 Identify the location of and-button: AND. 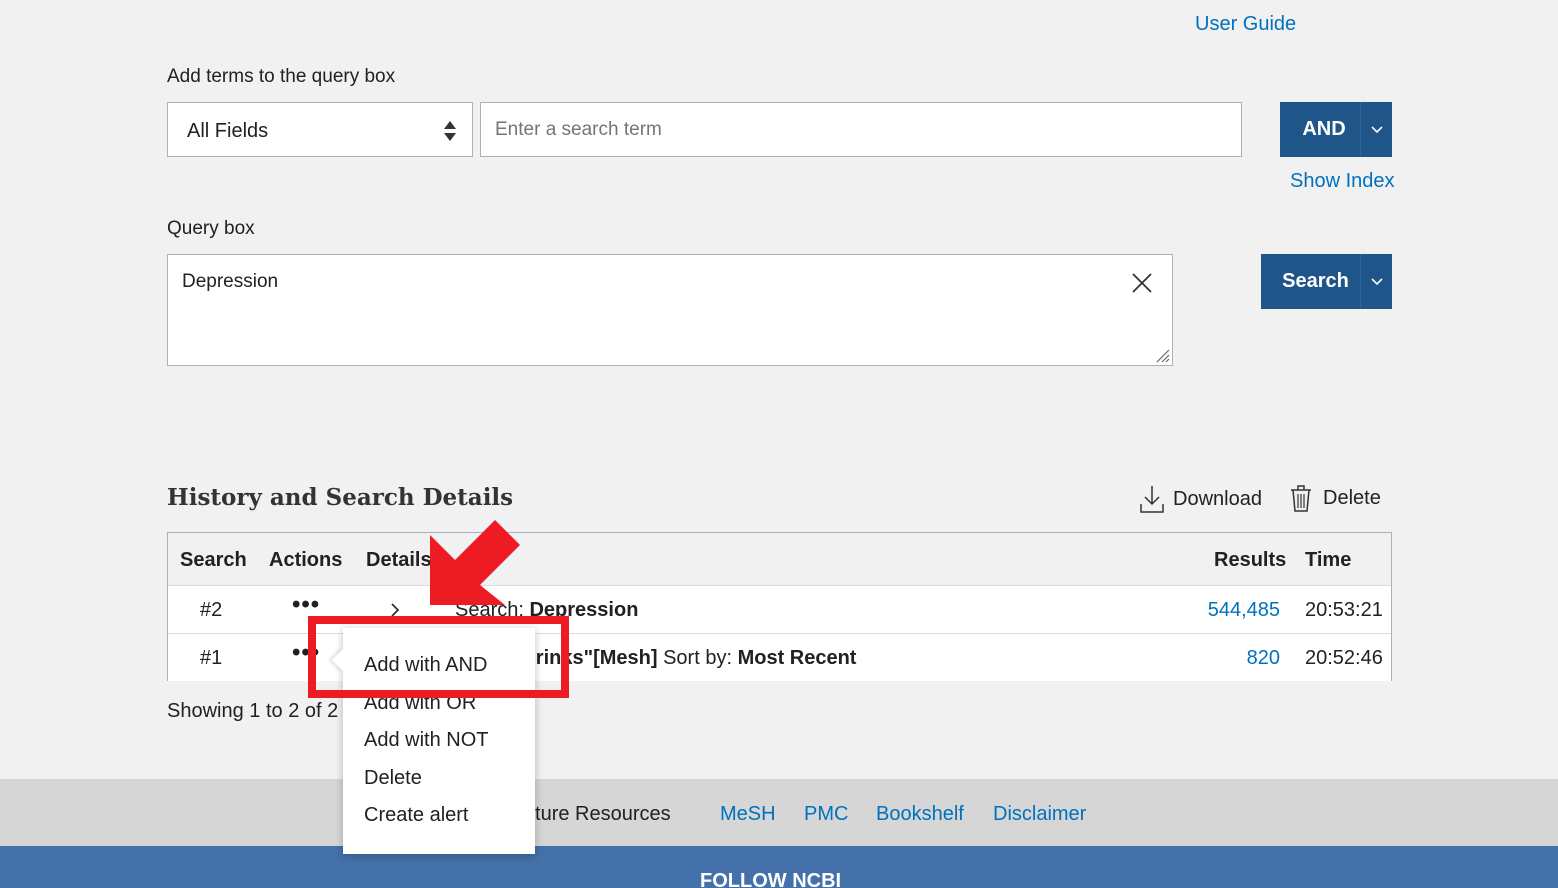
(1336, 129).